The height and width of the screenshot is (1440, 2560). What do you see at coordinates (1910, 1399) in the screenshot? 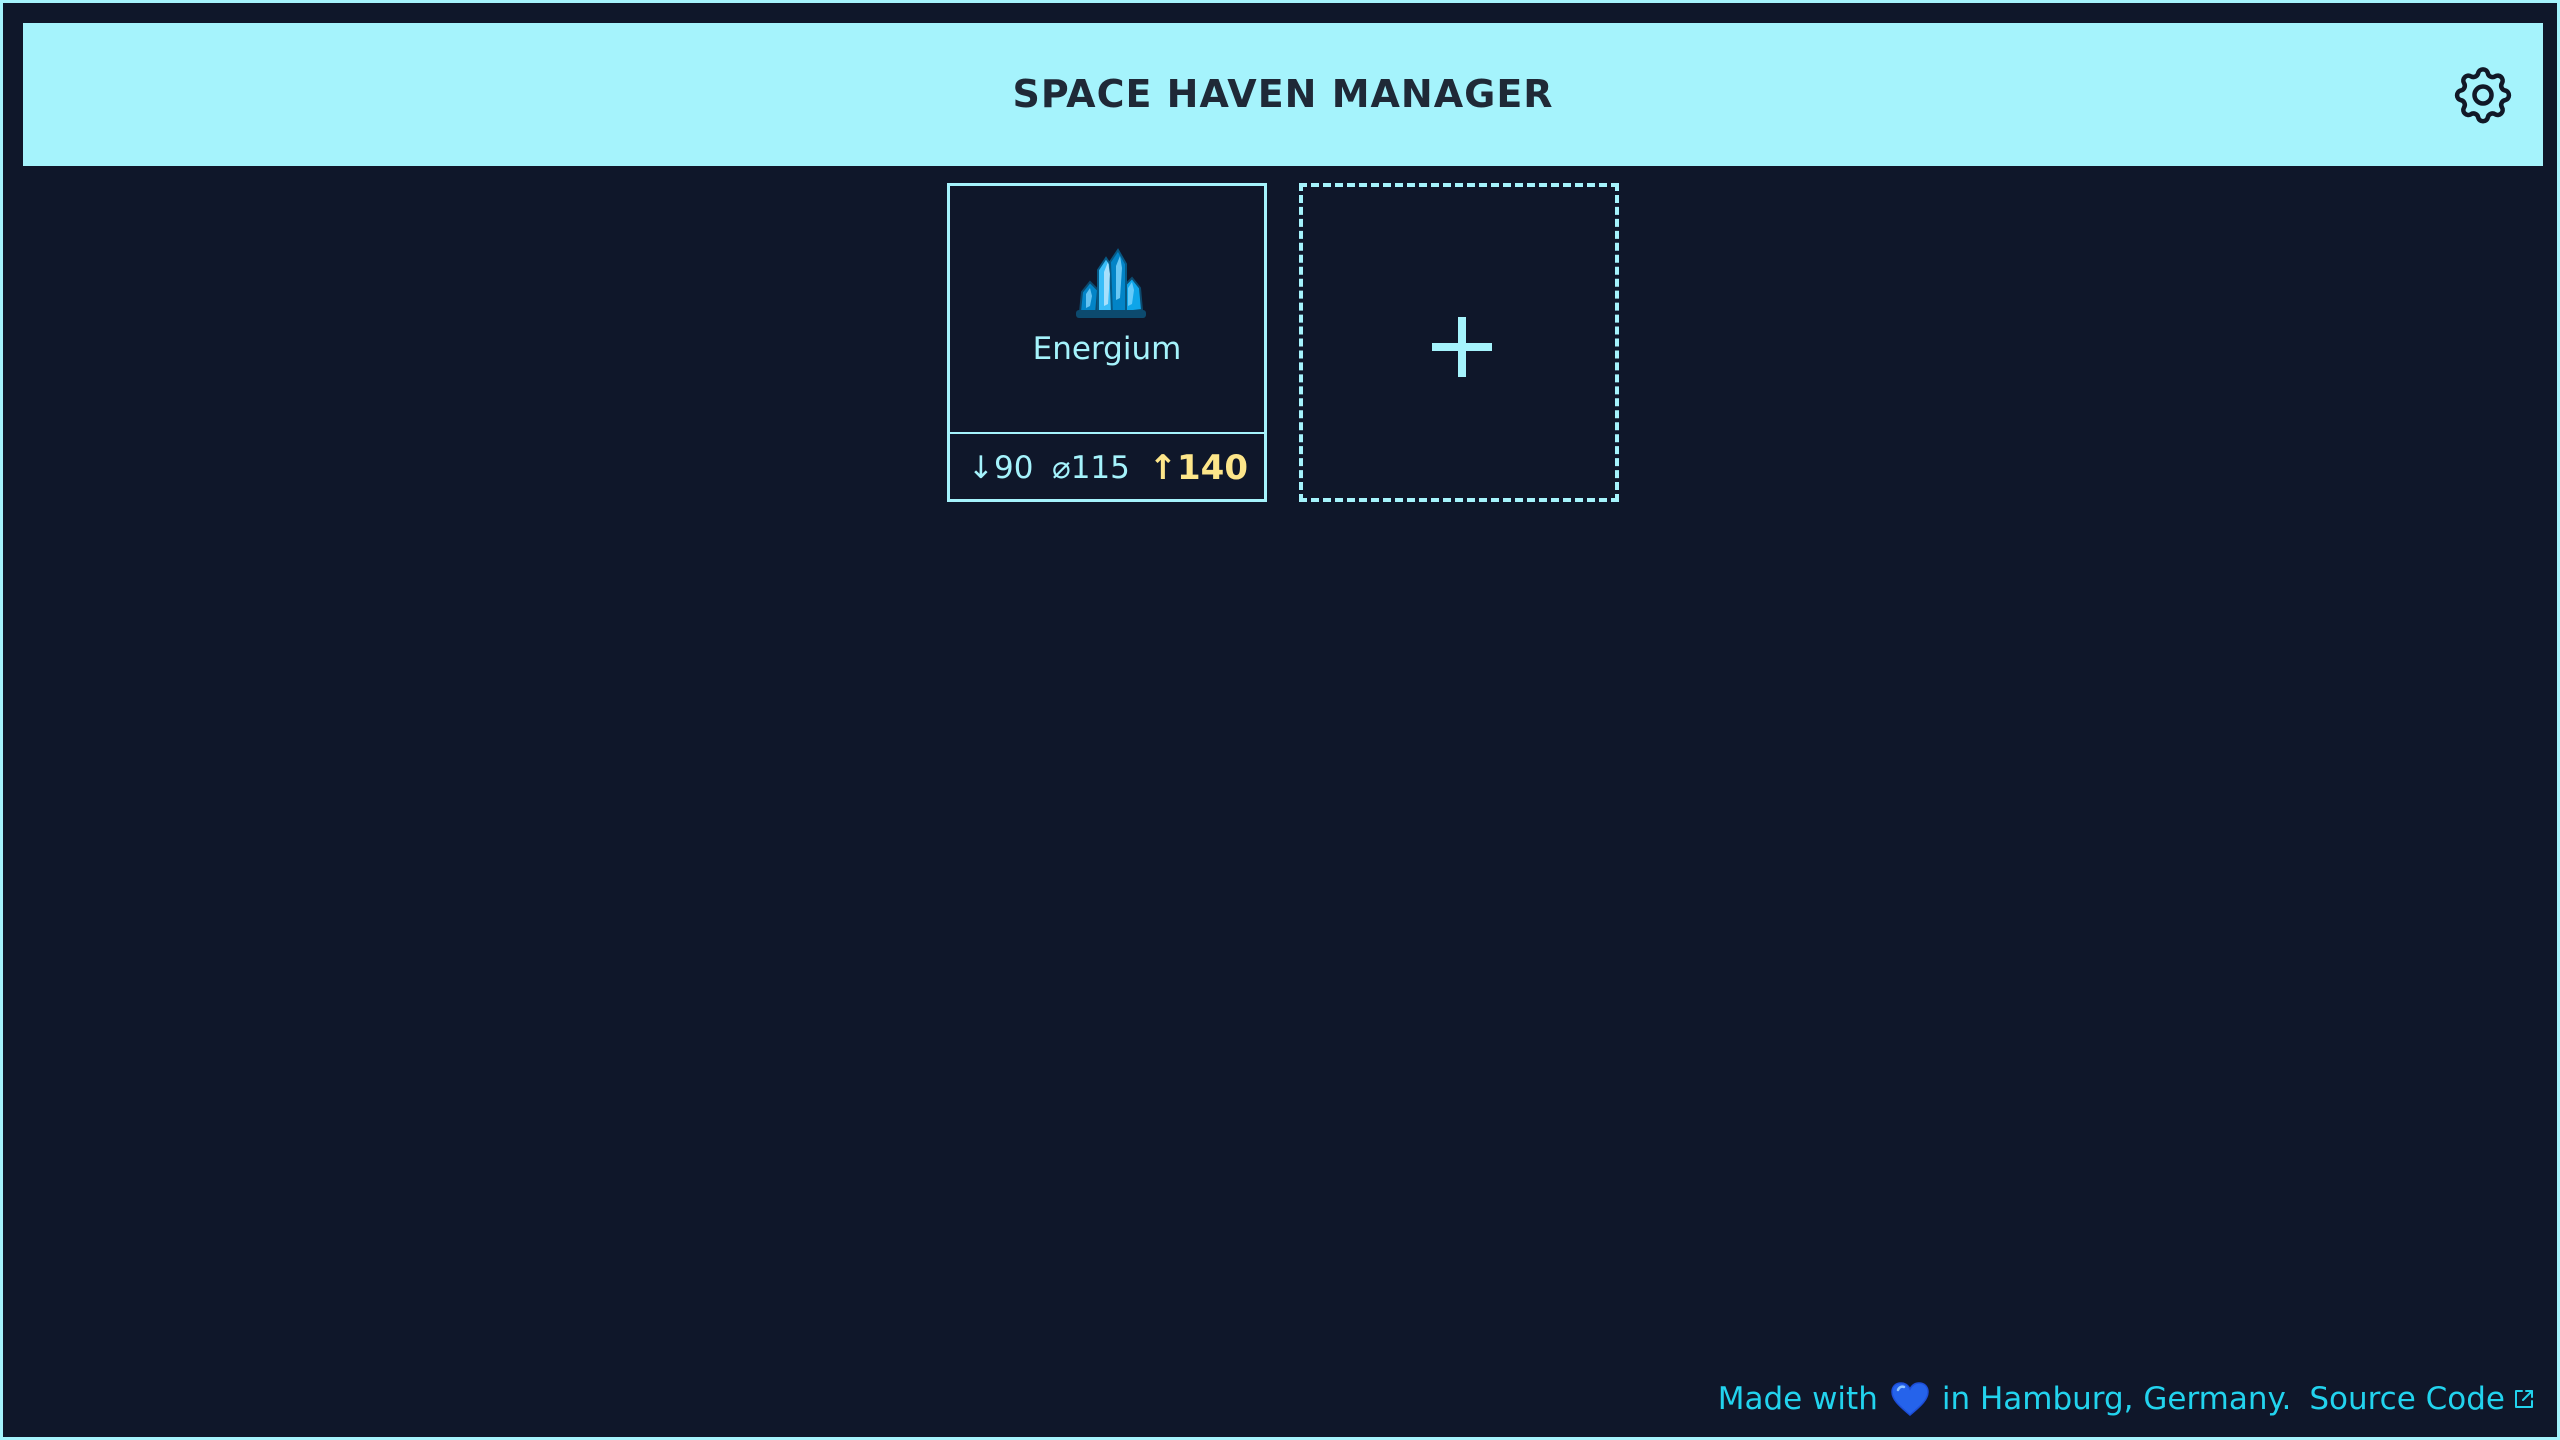
I see `blue-heart-icon` at bounding box center [1910, 1399].